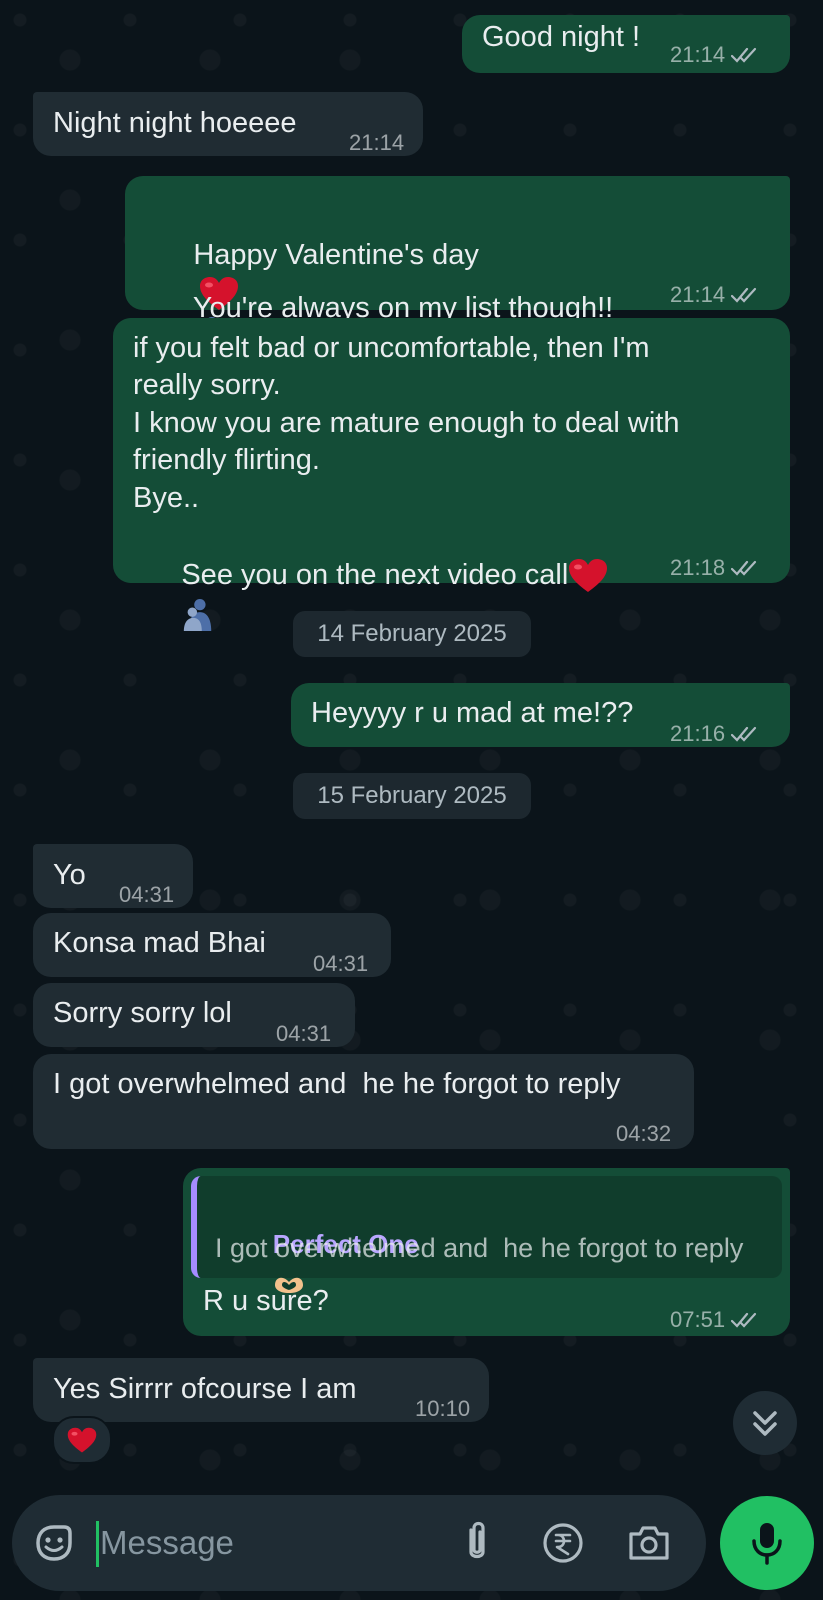  I want to click on message-bubble-incoming: Night night hoeeee 21:14, so click(228, 124).